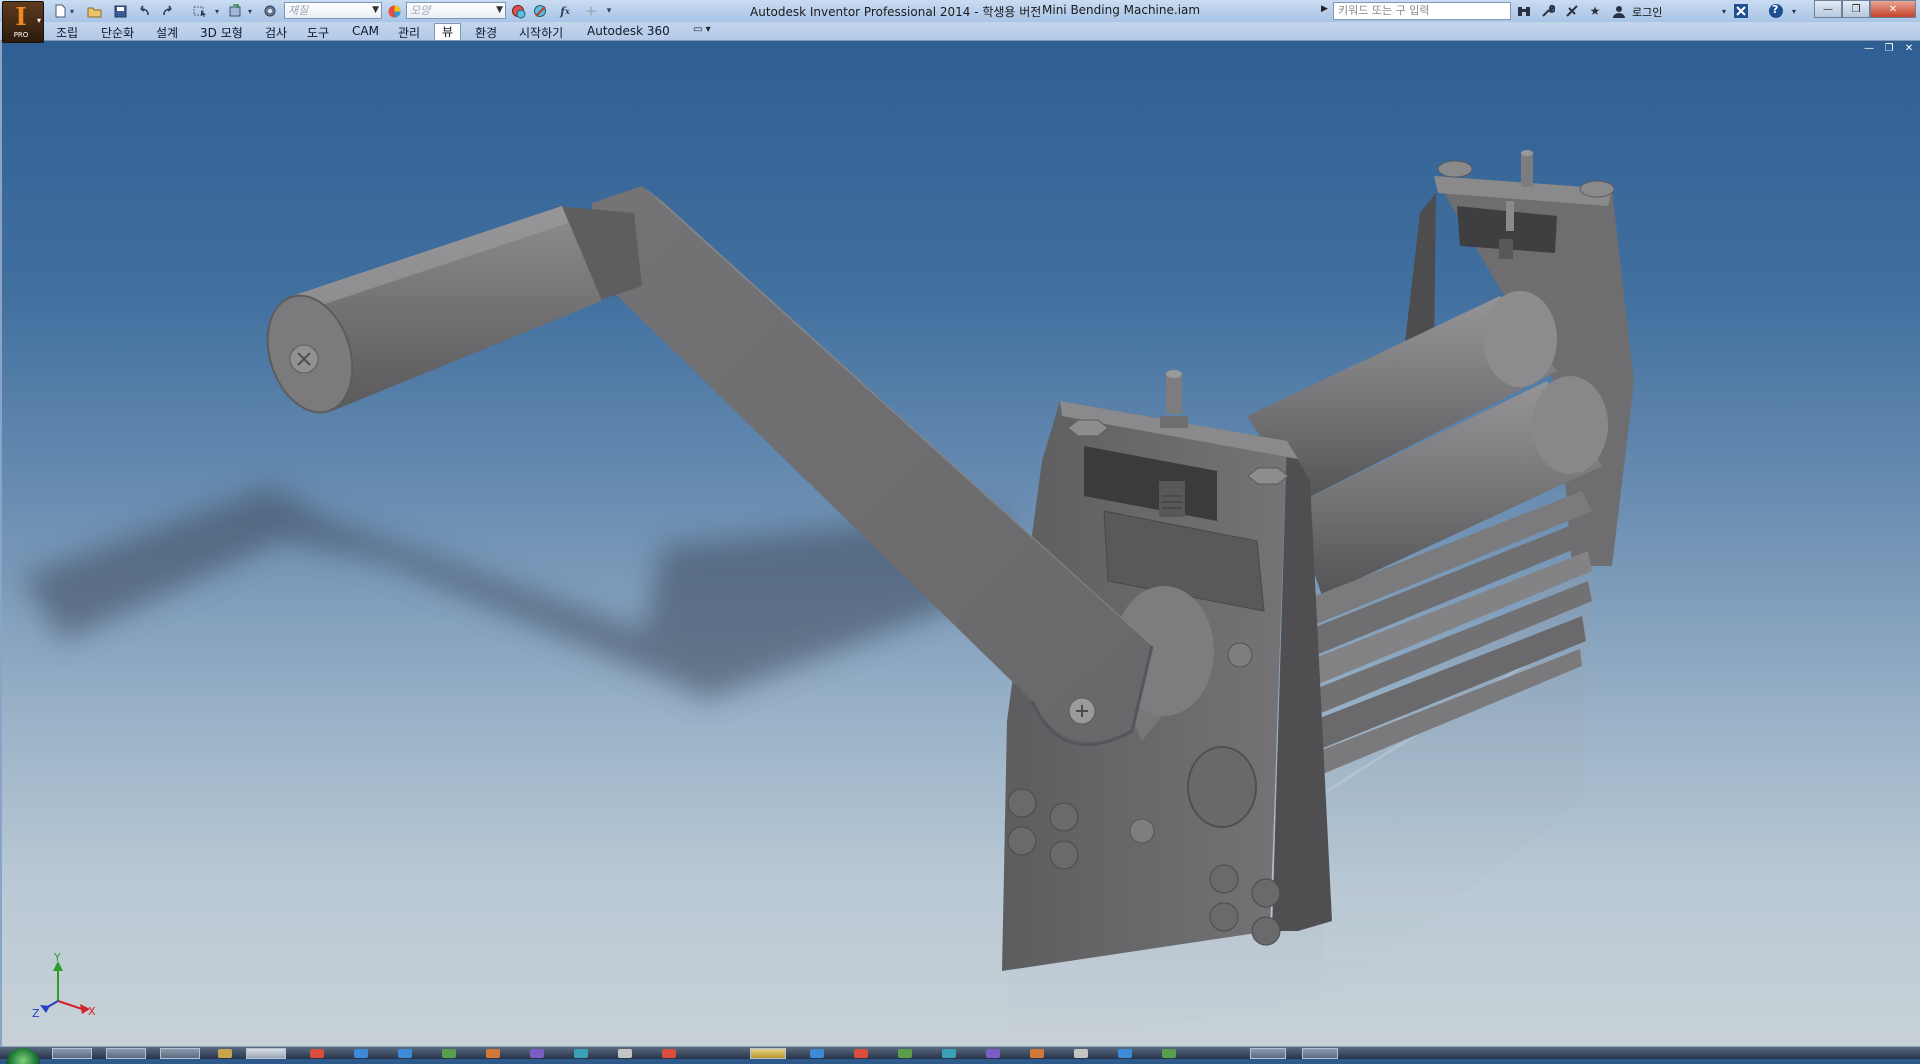 This screenshot has height=1064, width=1920. What do you see at coordinates (60, 11) in the screenshot?
I see `new-file-button` at bounding box center [60, 11].